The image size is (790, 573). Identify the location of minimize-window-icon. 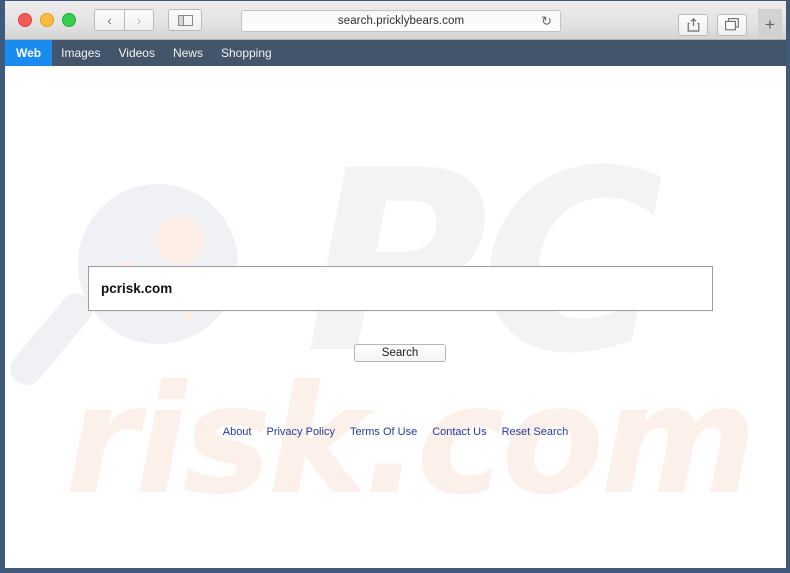
(47, 20).